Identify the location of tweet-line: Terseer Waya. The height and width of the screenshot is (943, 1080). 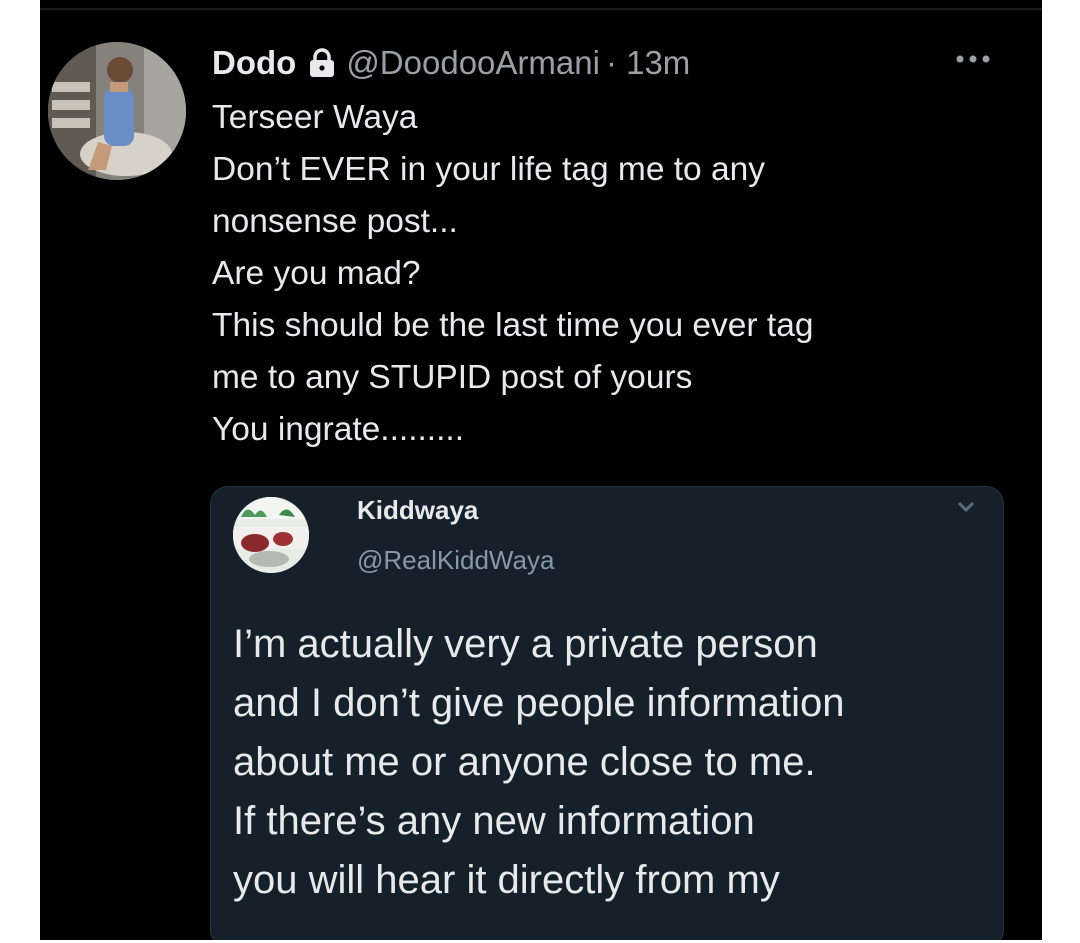
(315, 117).